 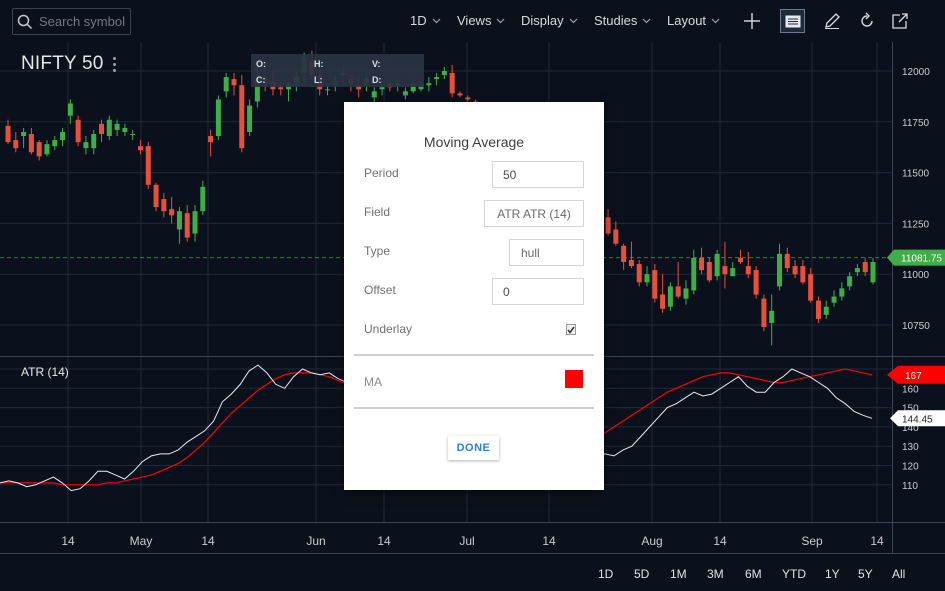 I want to click on price-tick-label: 11500, so click(x=916, y=174).